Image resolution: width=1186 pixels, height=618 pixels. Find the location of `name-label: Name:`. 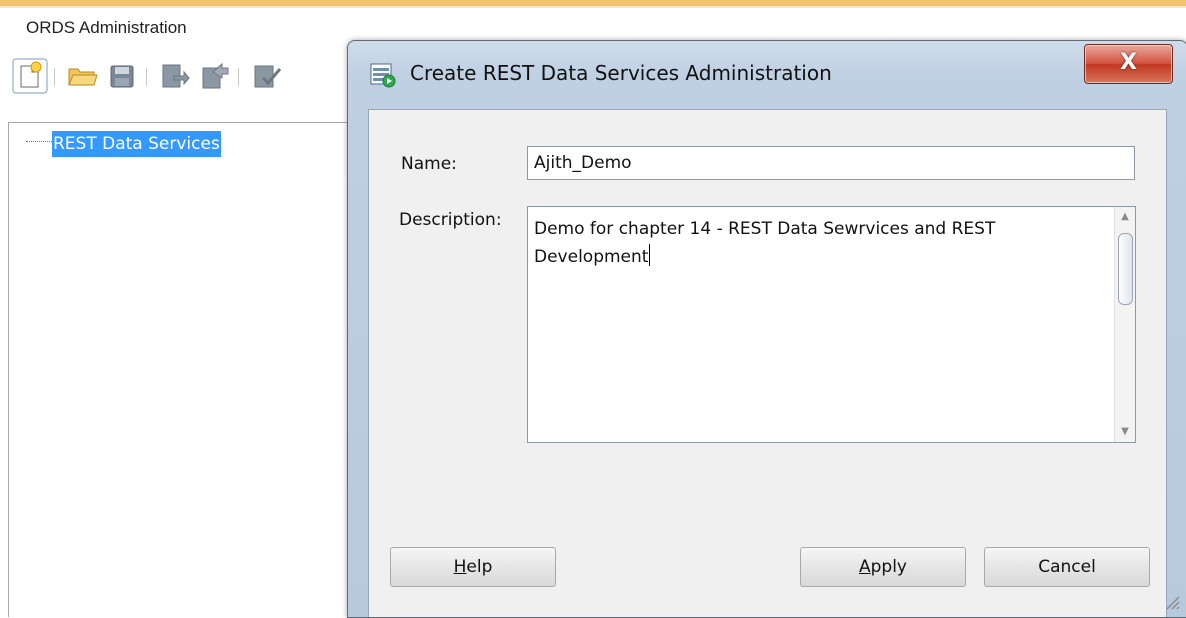

name-label: Name: is located at coordinates (429, 164).